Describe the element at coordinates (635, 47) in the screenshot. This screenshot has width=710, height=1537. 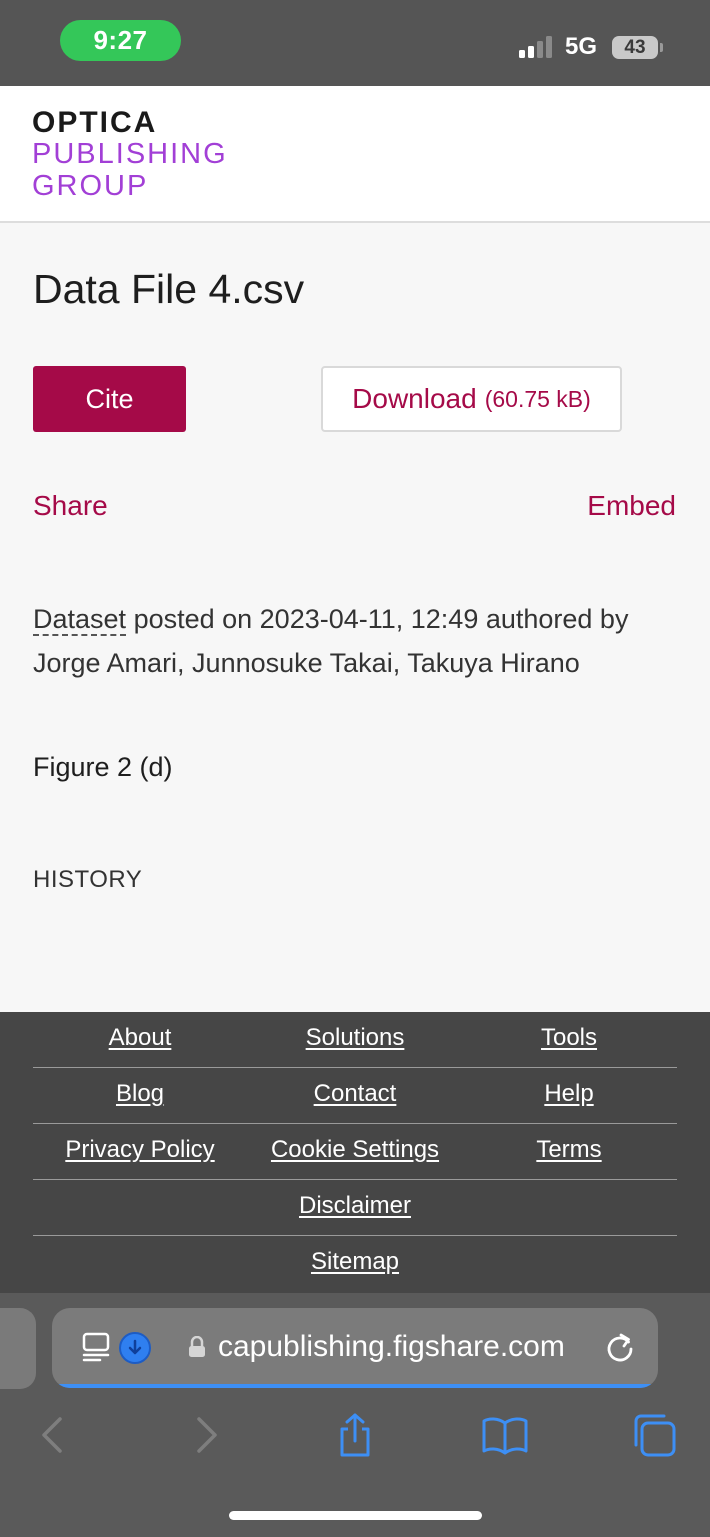
I see `battery-icon: 43` at that location.